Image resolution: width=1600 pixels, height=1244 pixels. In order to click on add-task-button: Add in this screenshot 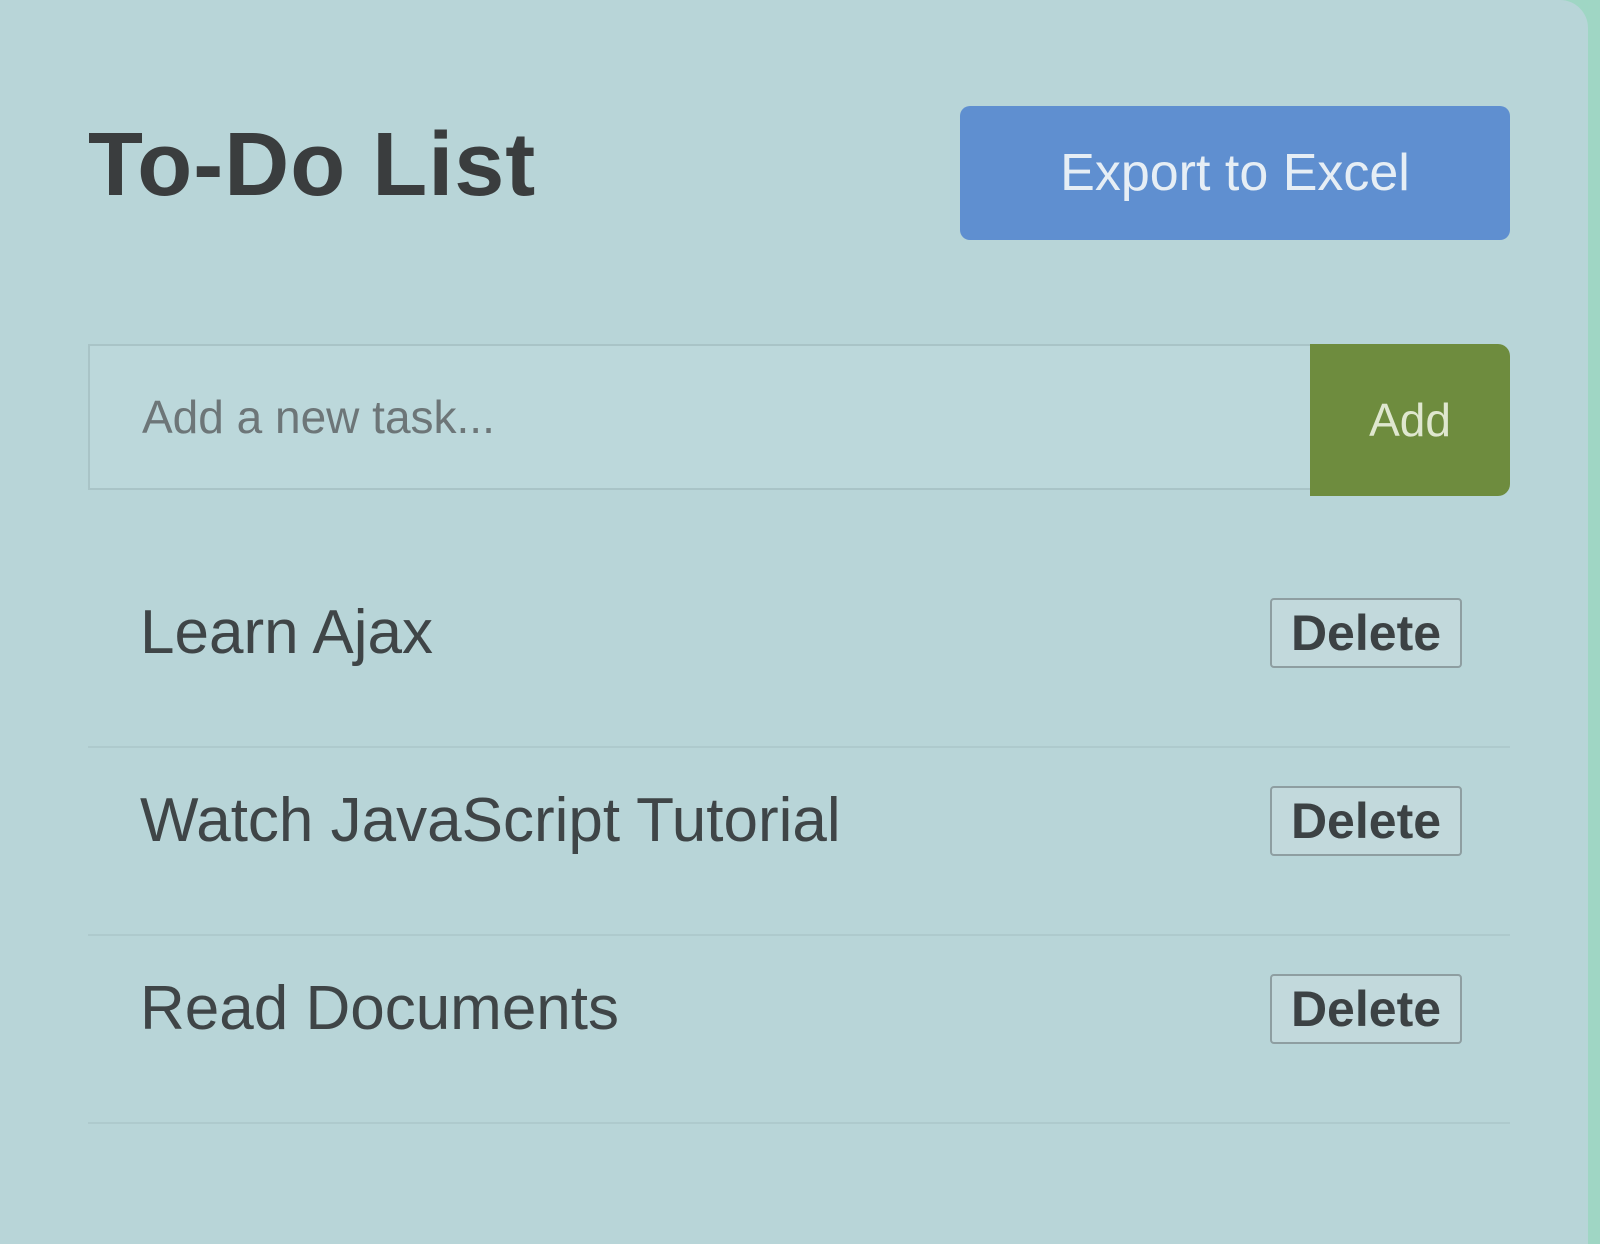, I will do `click(1410, 420)`.